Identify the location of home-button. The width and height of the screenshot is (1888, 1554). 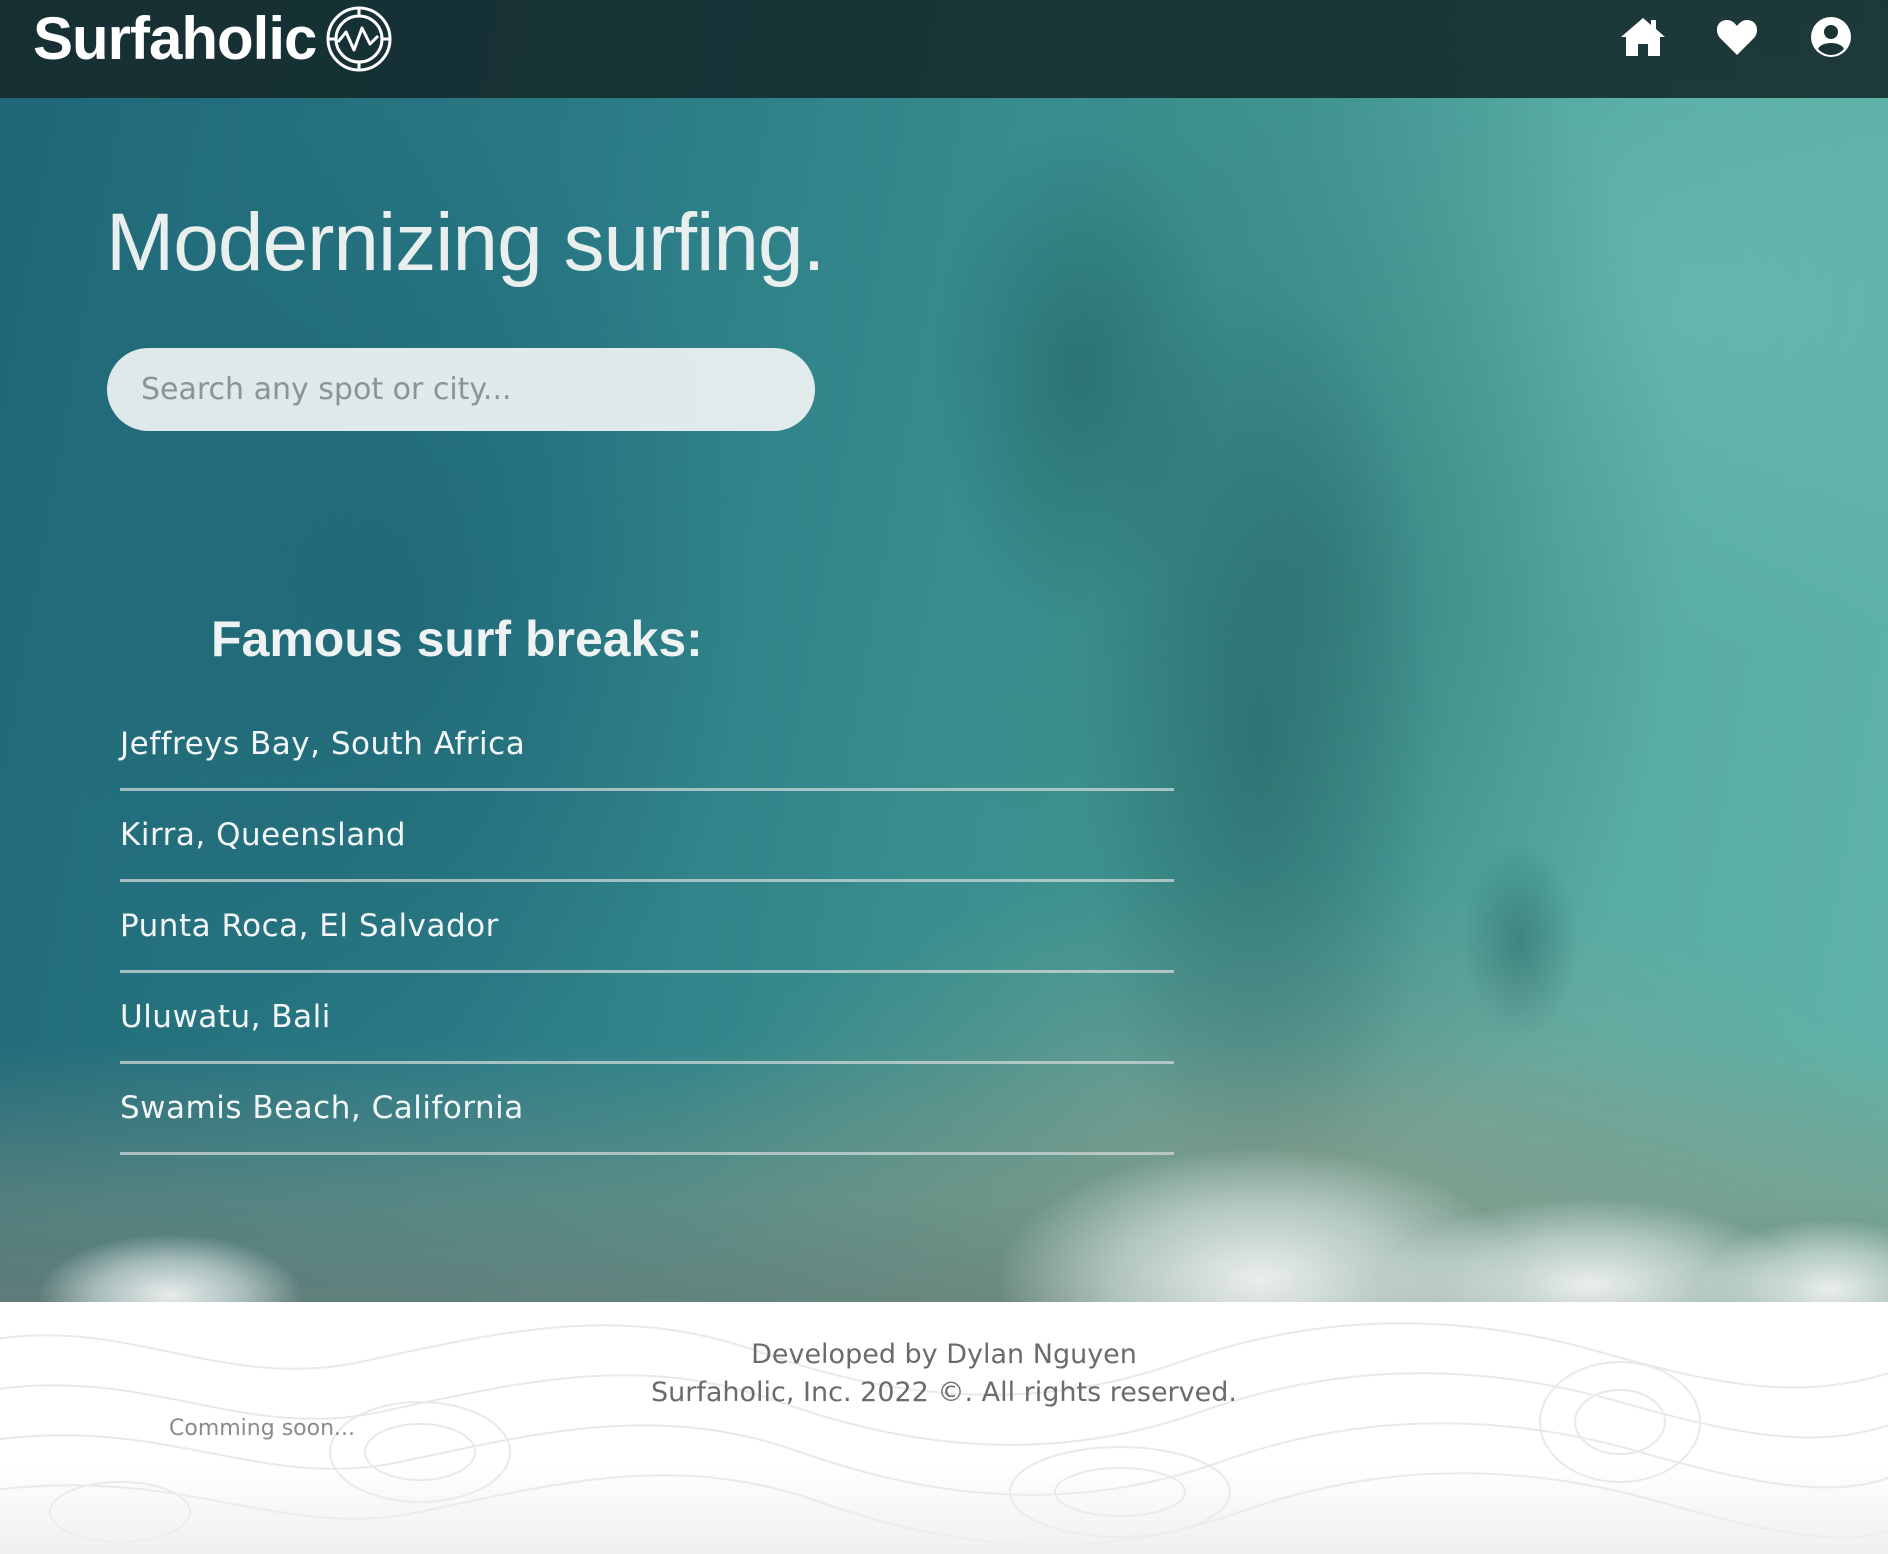
(1643, 37).